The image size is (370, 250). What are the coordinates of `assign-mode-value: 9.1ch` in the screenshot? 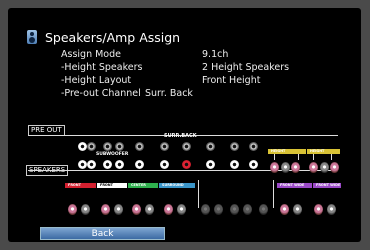 It's located at (215, 54).